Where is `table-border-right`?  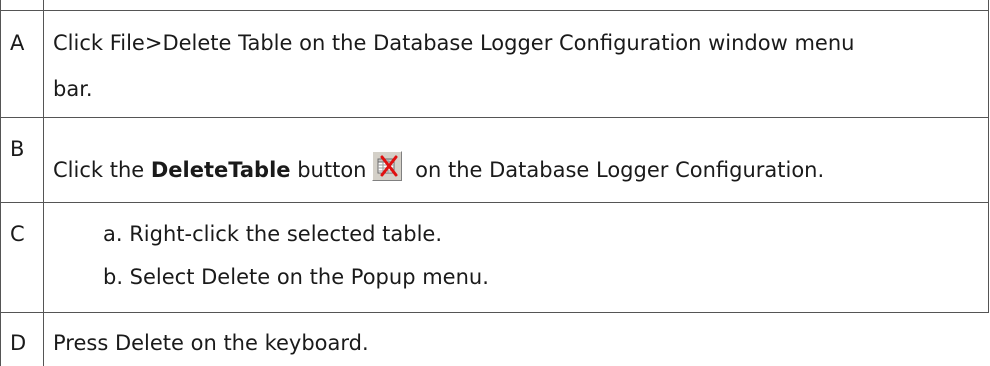
table-border-right is located at coordinates (988, 156).